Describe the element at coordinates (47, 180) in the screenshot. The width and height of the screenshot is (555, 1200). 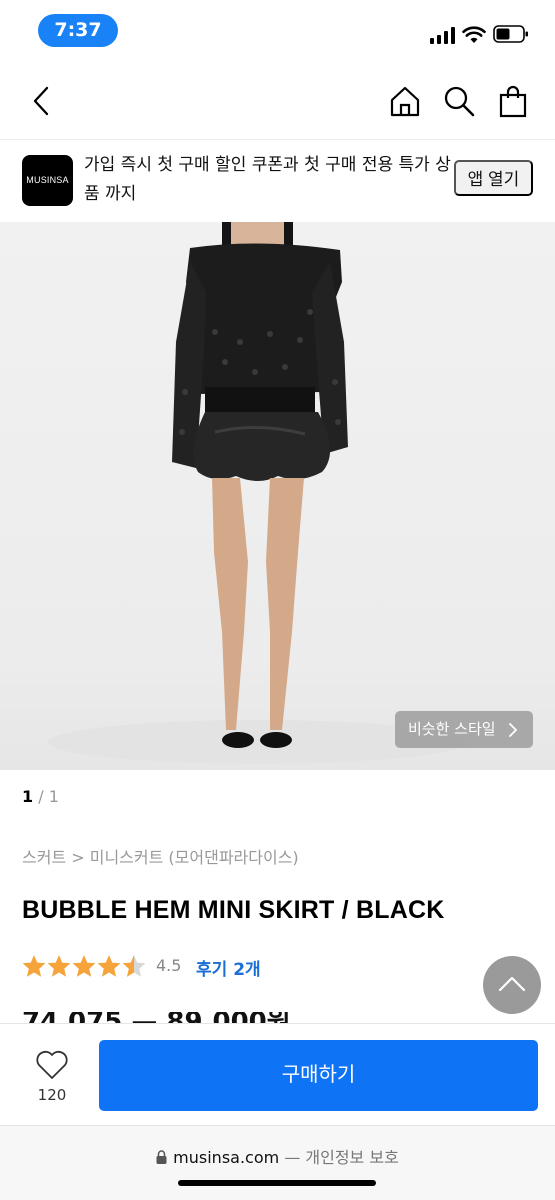
I see `musinsa-logo: MUSINSA` at that location.